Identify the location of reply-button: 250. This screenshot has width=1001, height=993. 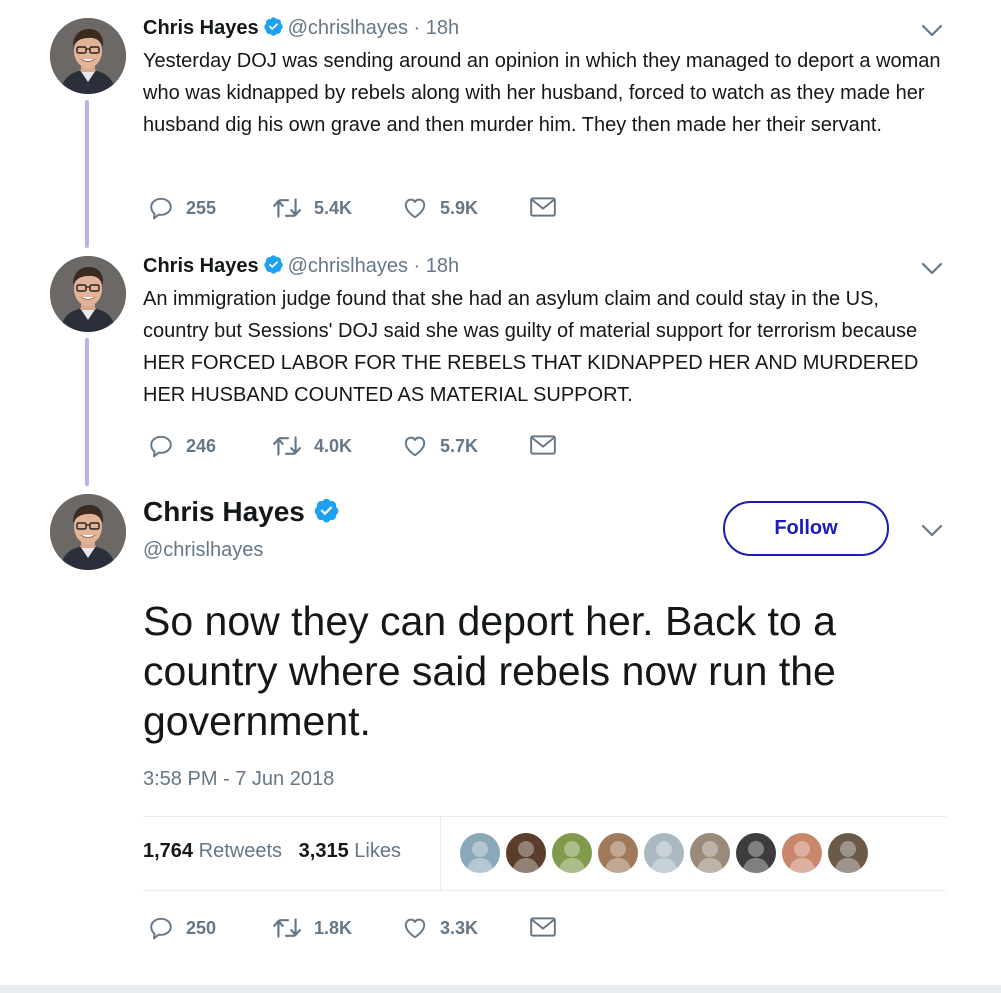
(182, 928).